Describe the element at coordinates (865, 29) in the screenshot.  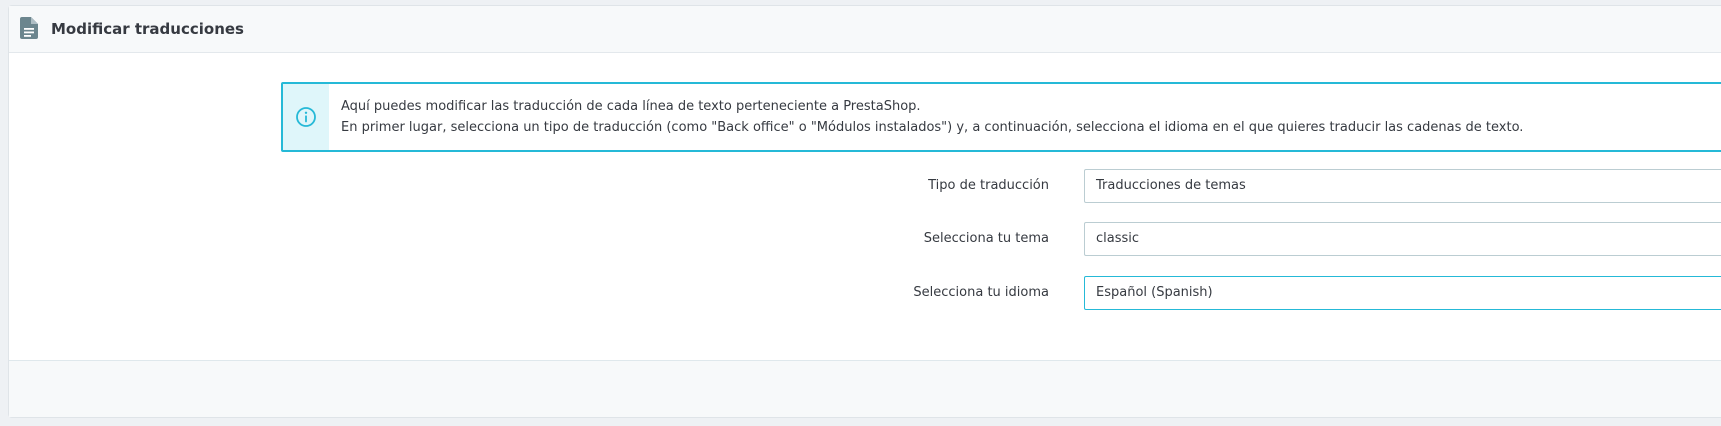
I see `panel-header: Modificar traducciones` at that location.